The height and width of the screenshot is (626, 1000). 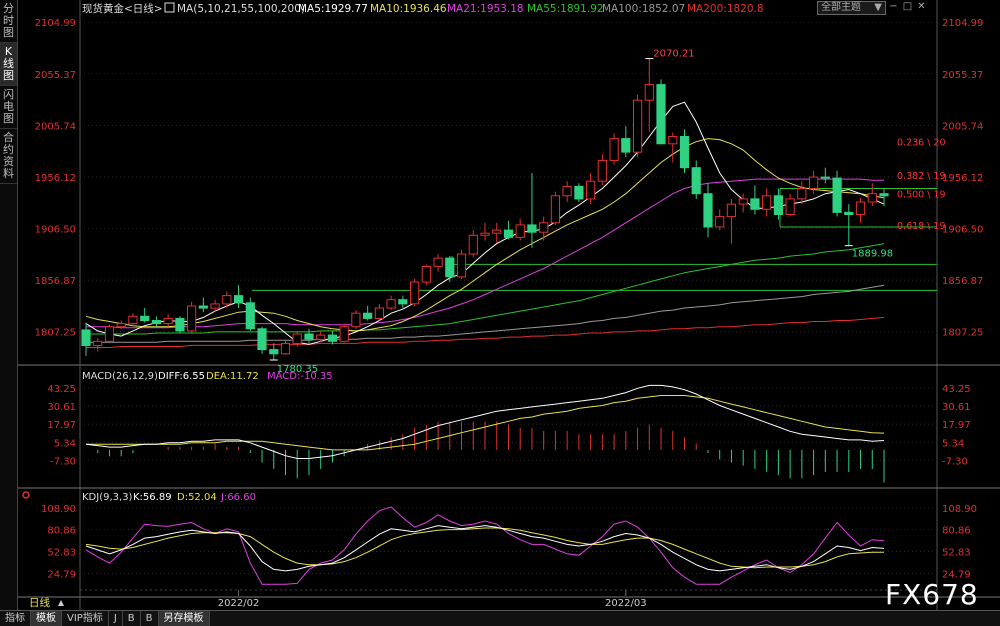 What do you see at coordinates (152, 497) in the screenshot?
I see `kdj-k: K:56.89` at bounding box center [152, 497].